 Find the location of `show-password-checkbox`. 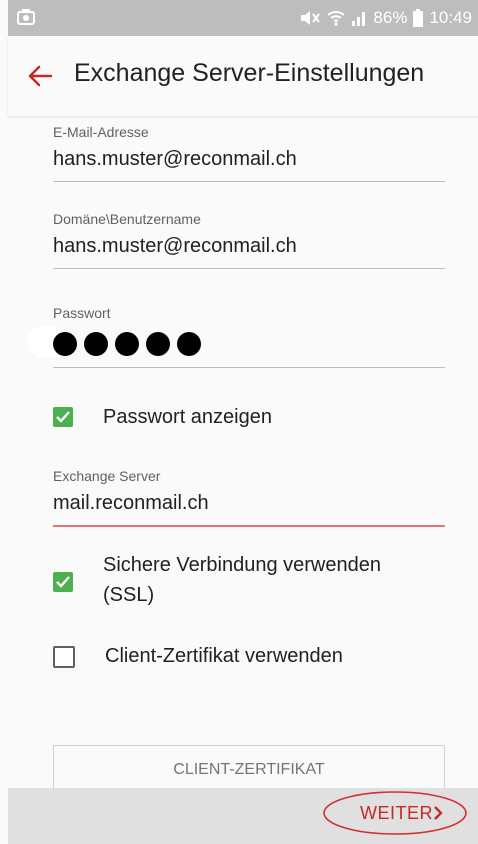

show-password-checkbox is located at coordinates (63, 417).